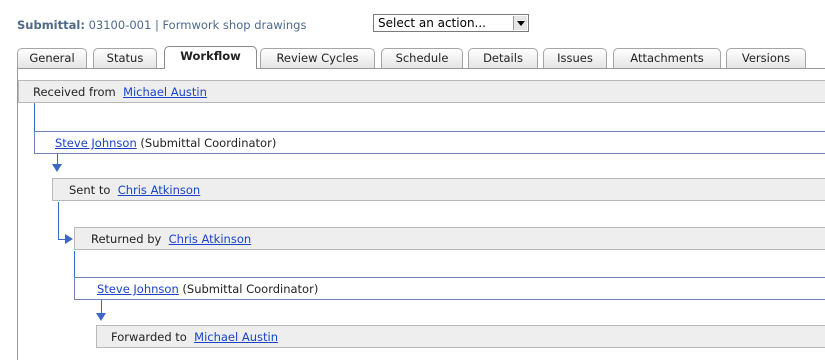 This screenshot has width=825, height=360. Describe the element at coordinates (520, 23) in the screenshot. I see `chevron-down-icon` at that location.